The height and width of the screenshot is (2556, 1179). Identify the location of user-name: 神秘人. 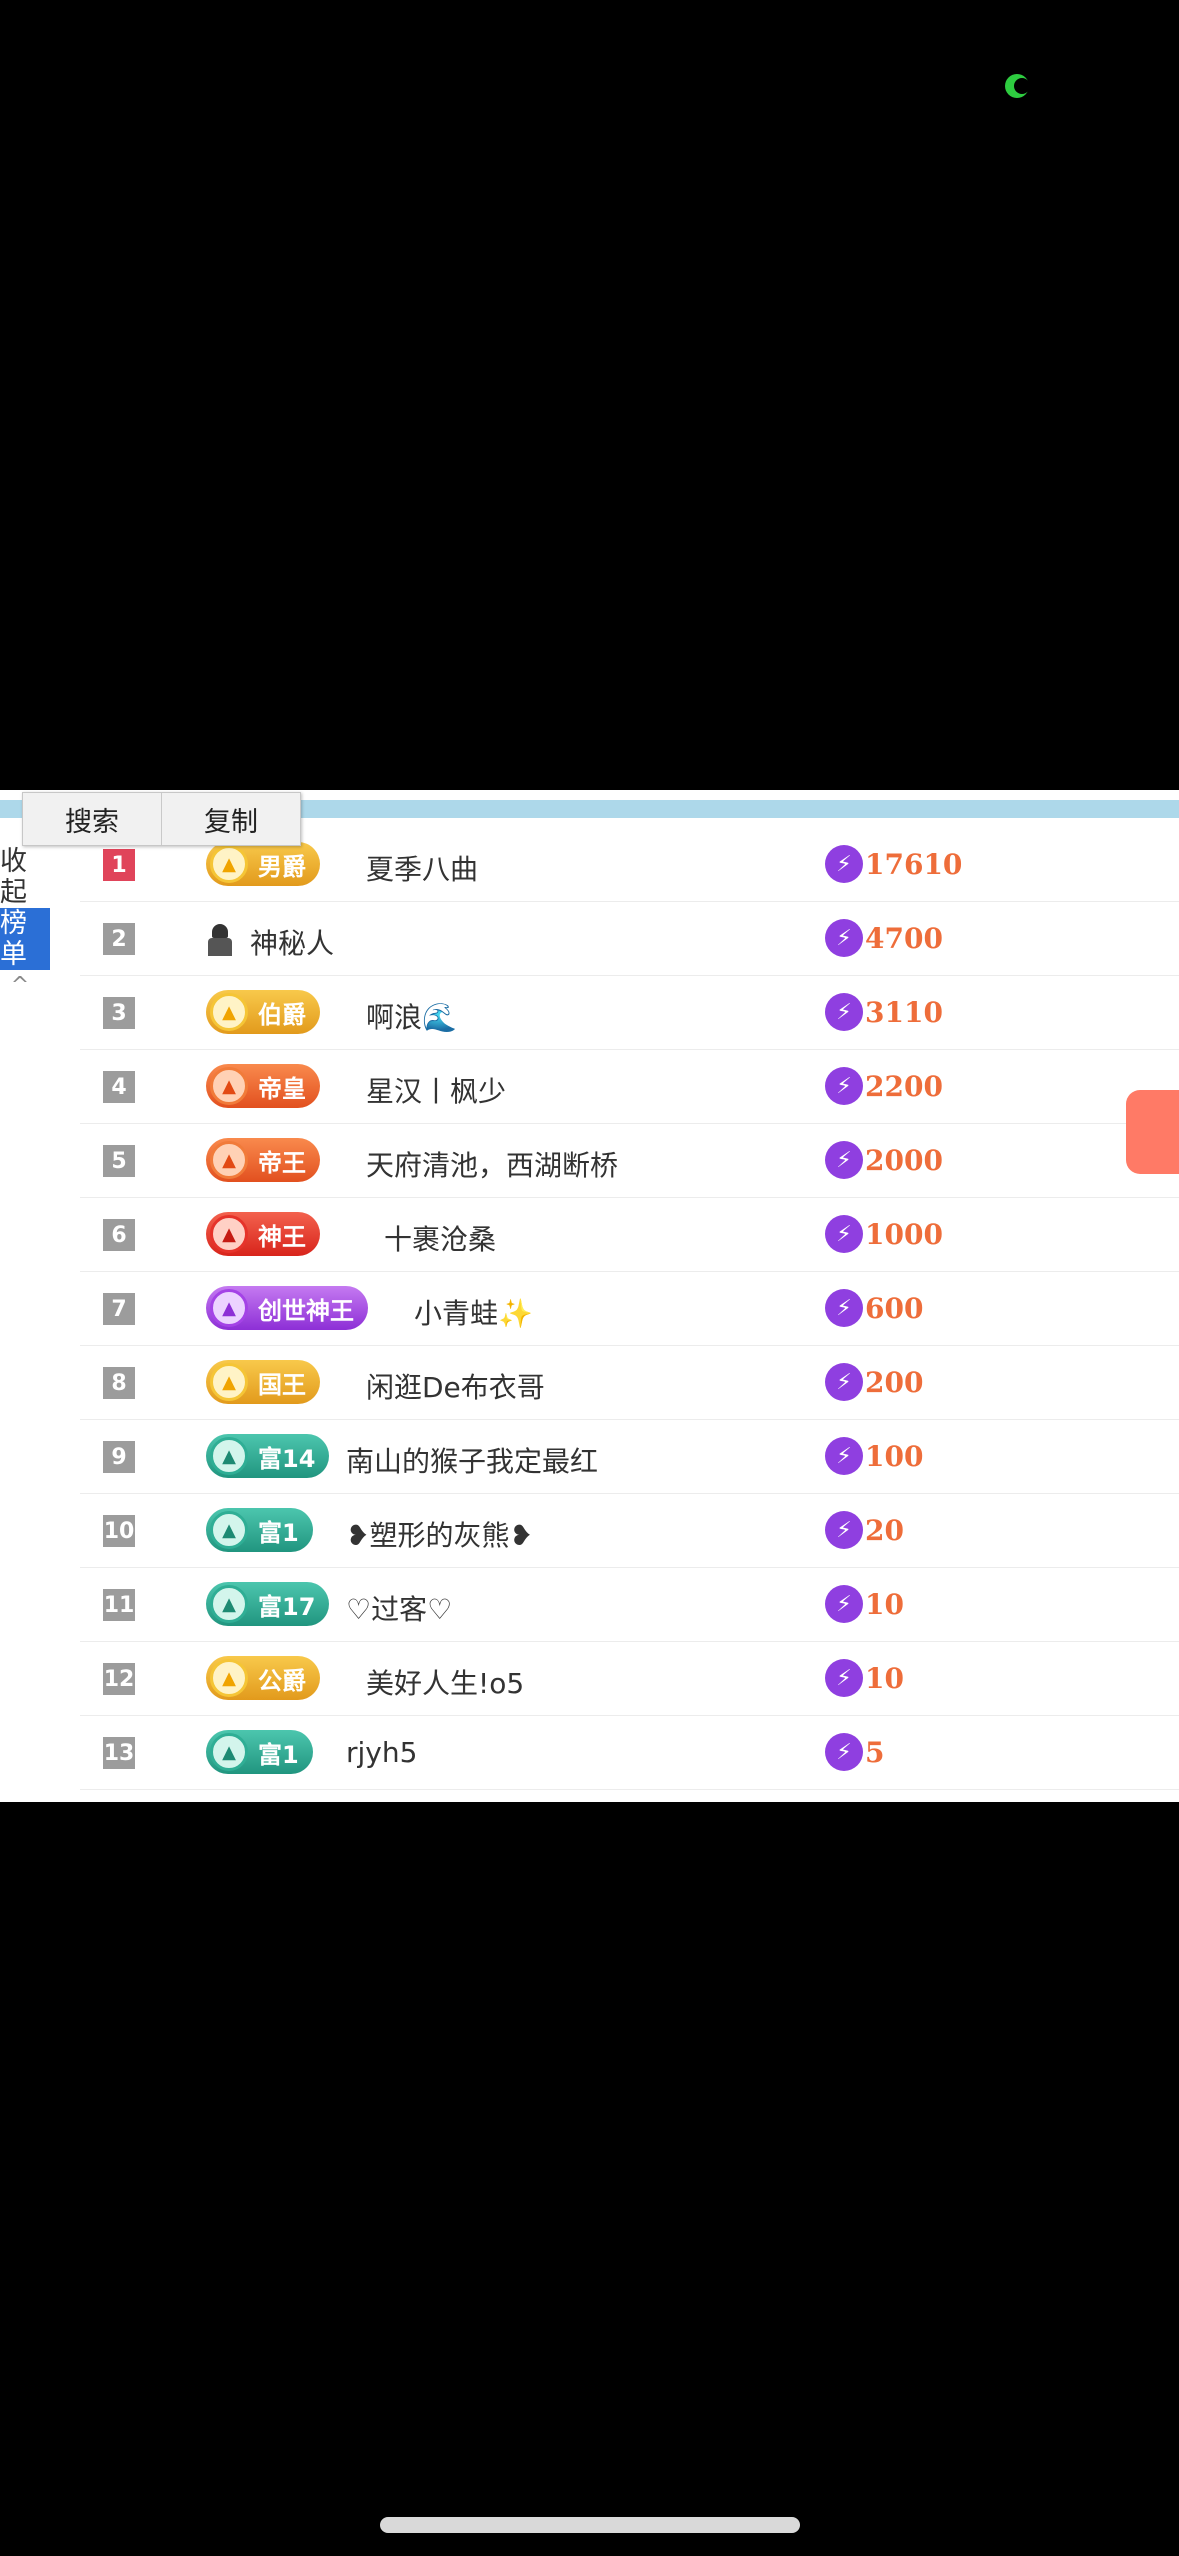
(292, 942).